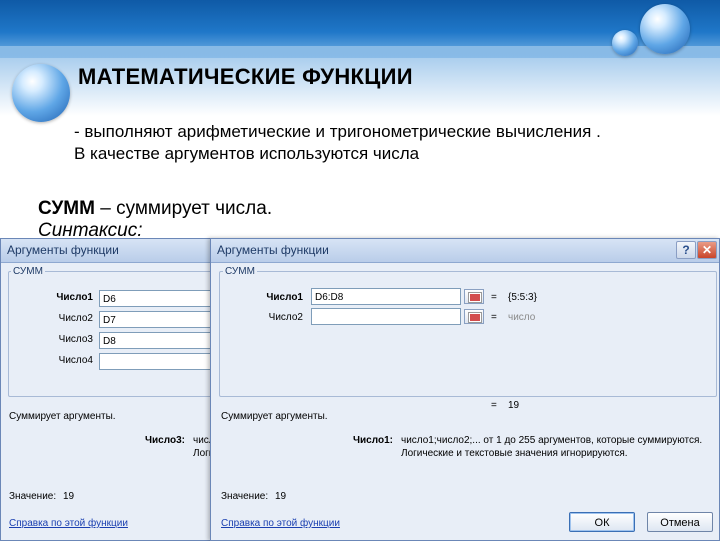  Describe the element at coordinates (625, 43) in the screenshot. I see `decorative-orb-small` at that location.